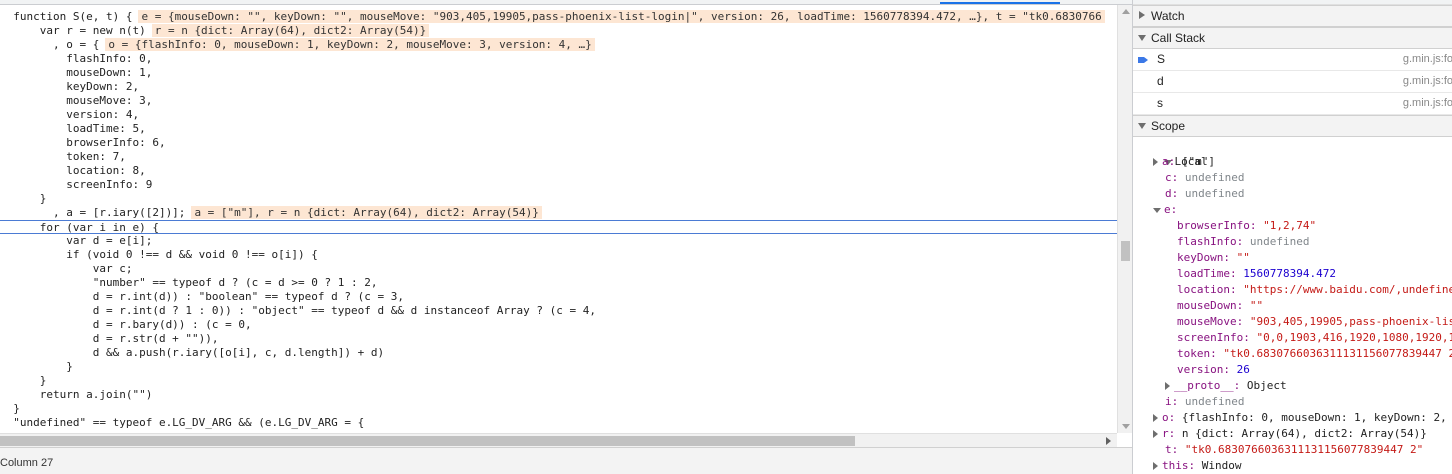 Image resolution: width=1452 pixels, height=474 pixels. I want to click on scope-key: __proto__:, so click(1207, 385).